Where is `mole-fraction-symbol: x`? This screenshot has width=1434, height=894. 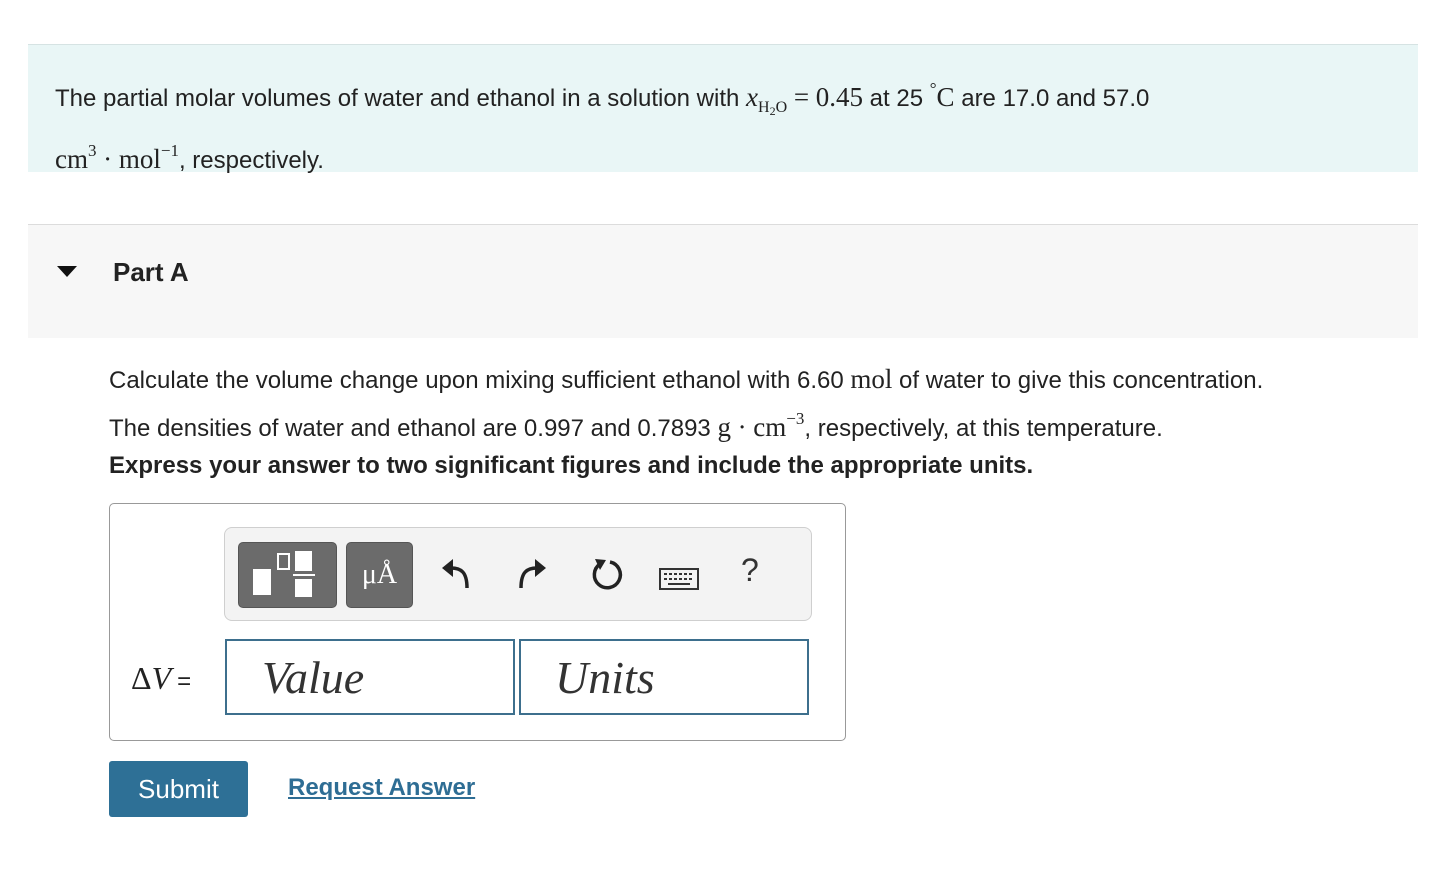
mole-fraction-symbol: x is located at coordinates (752, 97).